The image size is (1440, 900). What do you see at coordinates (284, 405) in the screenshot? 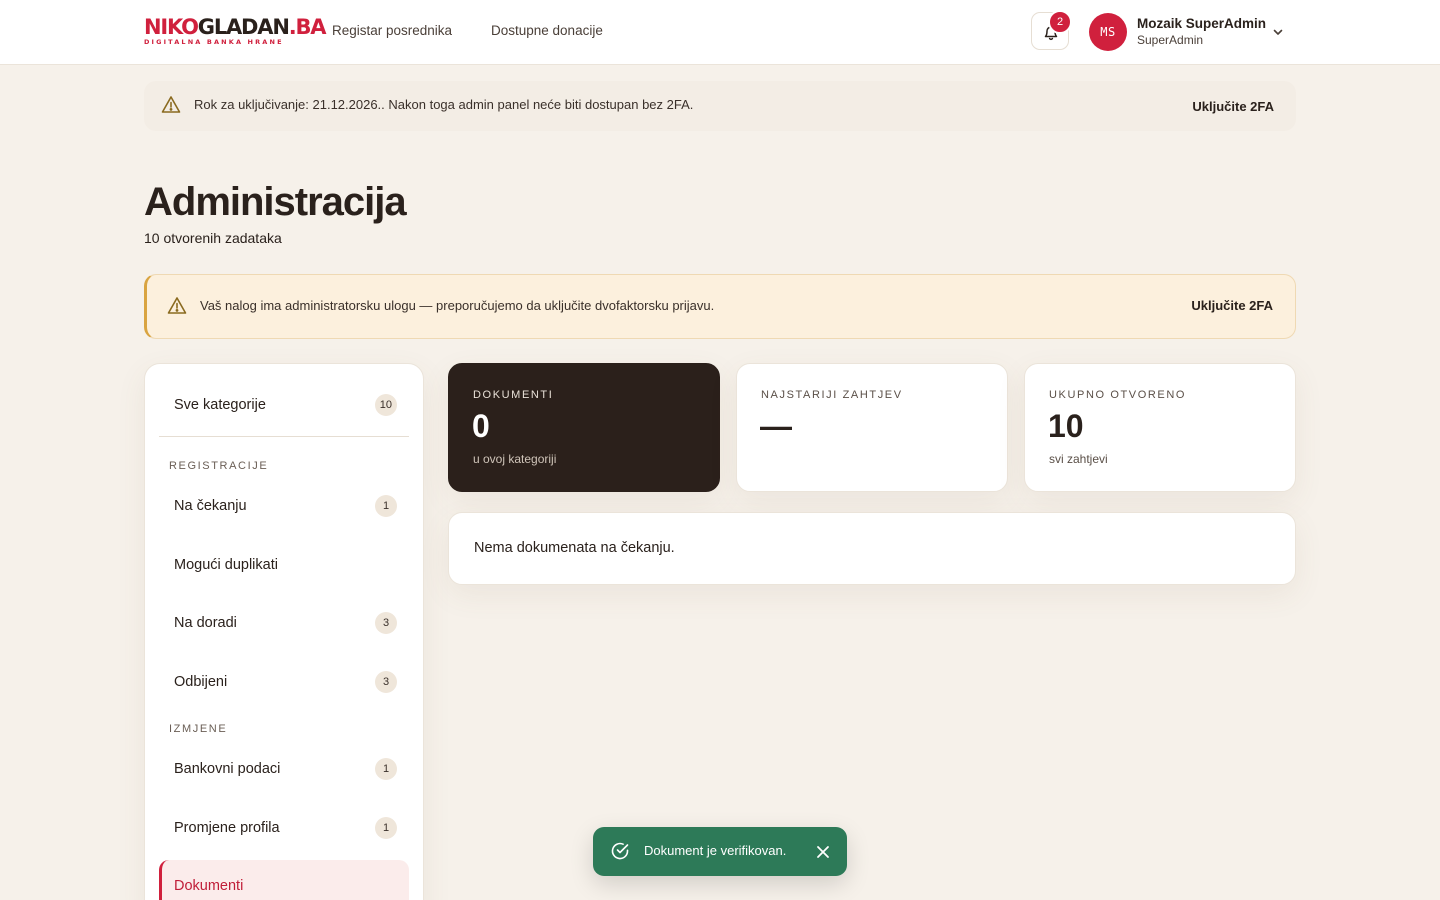
I see `sidebar-item-sve-kategorije: Sve kategorije 10` at bounding box center [284, 405].